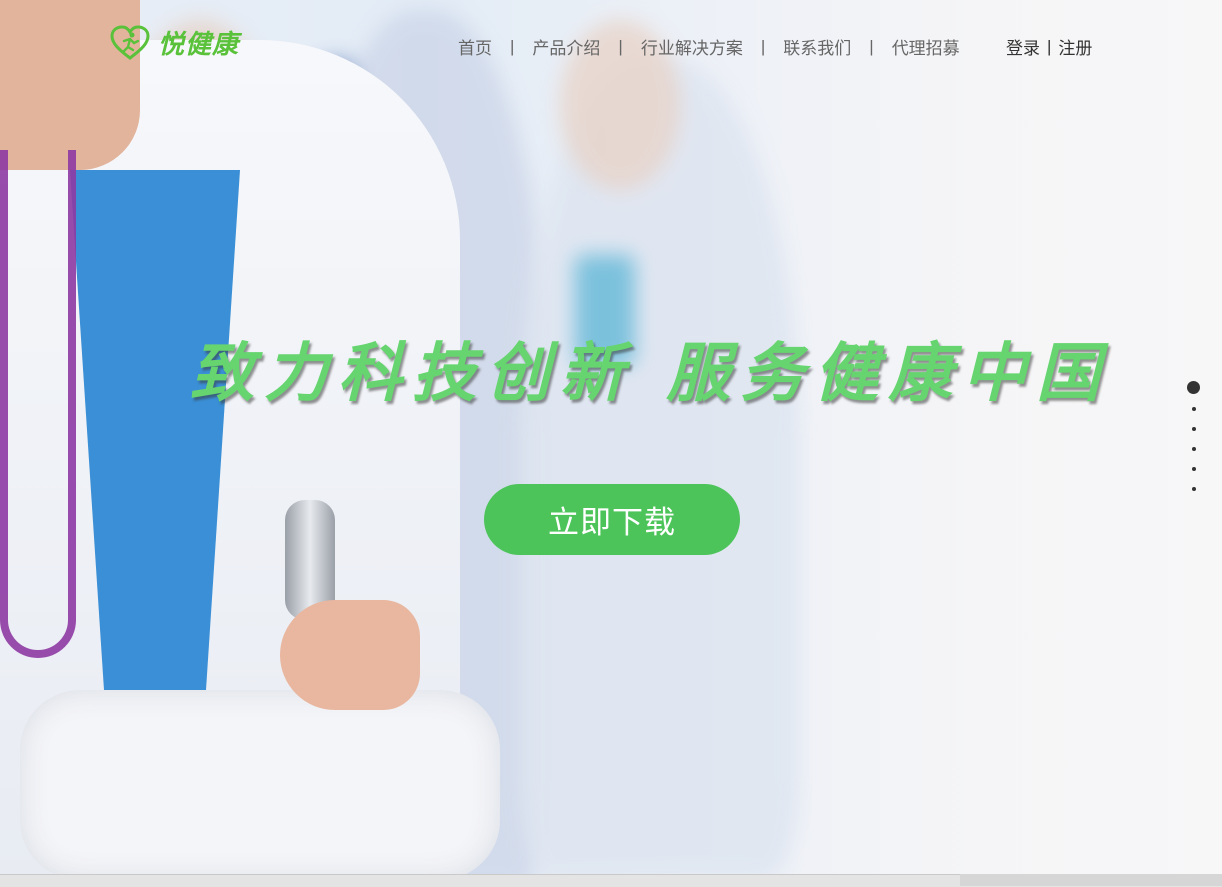 The width and height of the screenshot is (1222, 887). Describe the element at coordinates (1193, 387) in the screenshot. I see `pager-dot-active` at that location.